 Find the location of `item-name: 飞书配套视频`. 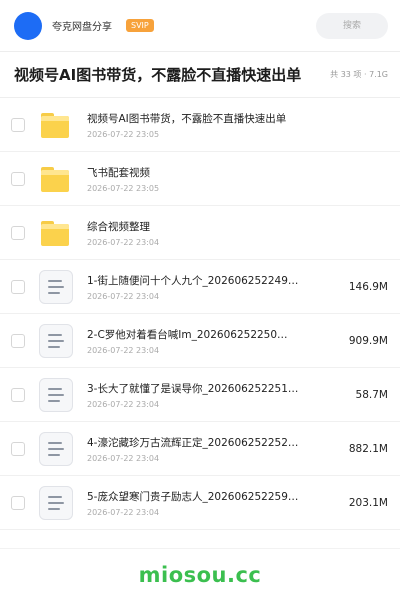

item-name: 飞书配套视频 is located at coordinates (118, 172).